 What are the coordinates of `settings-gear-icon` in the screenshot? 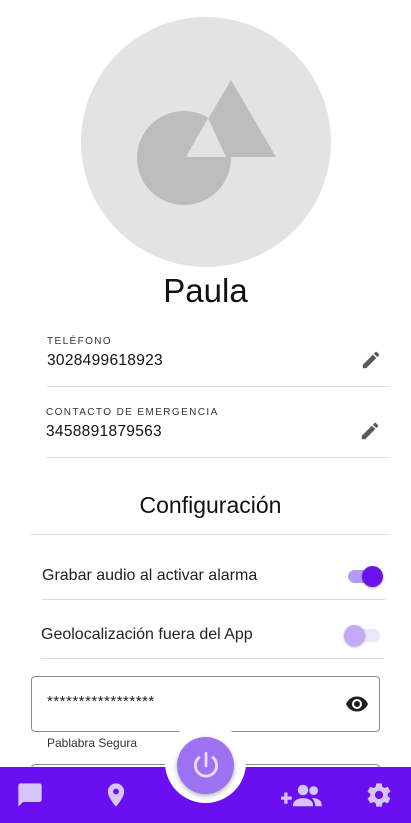 It's located at (379, 795).